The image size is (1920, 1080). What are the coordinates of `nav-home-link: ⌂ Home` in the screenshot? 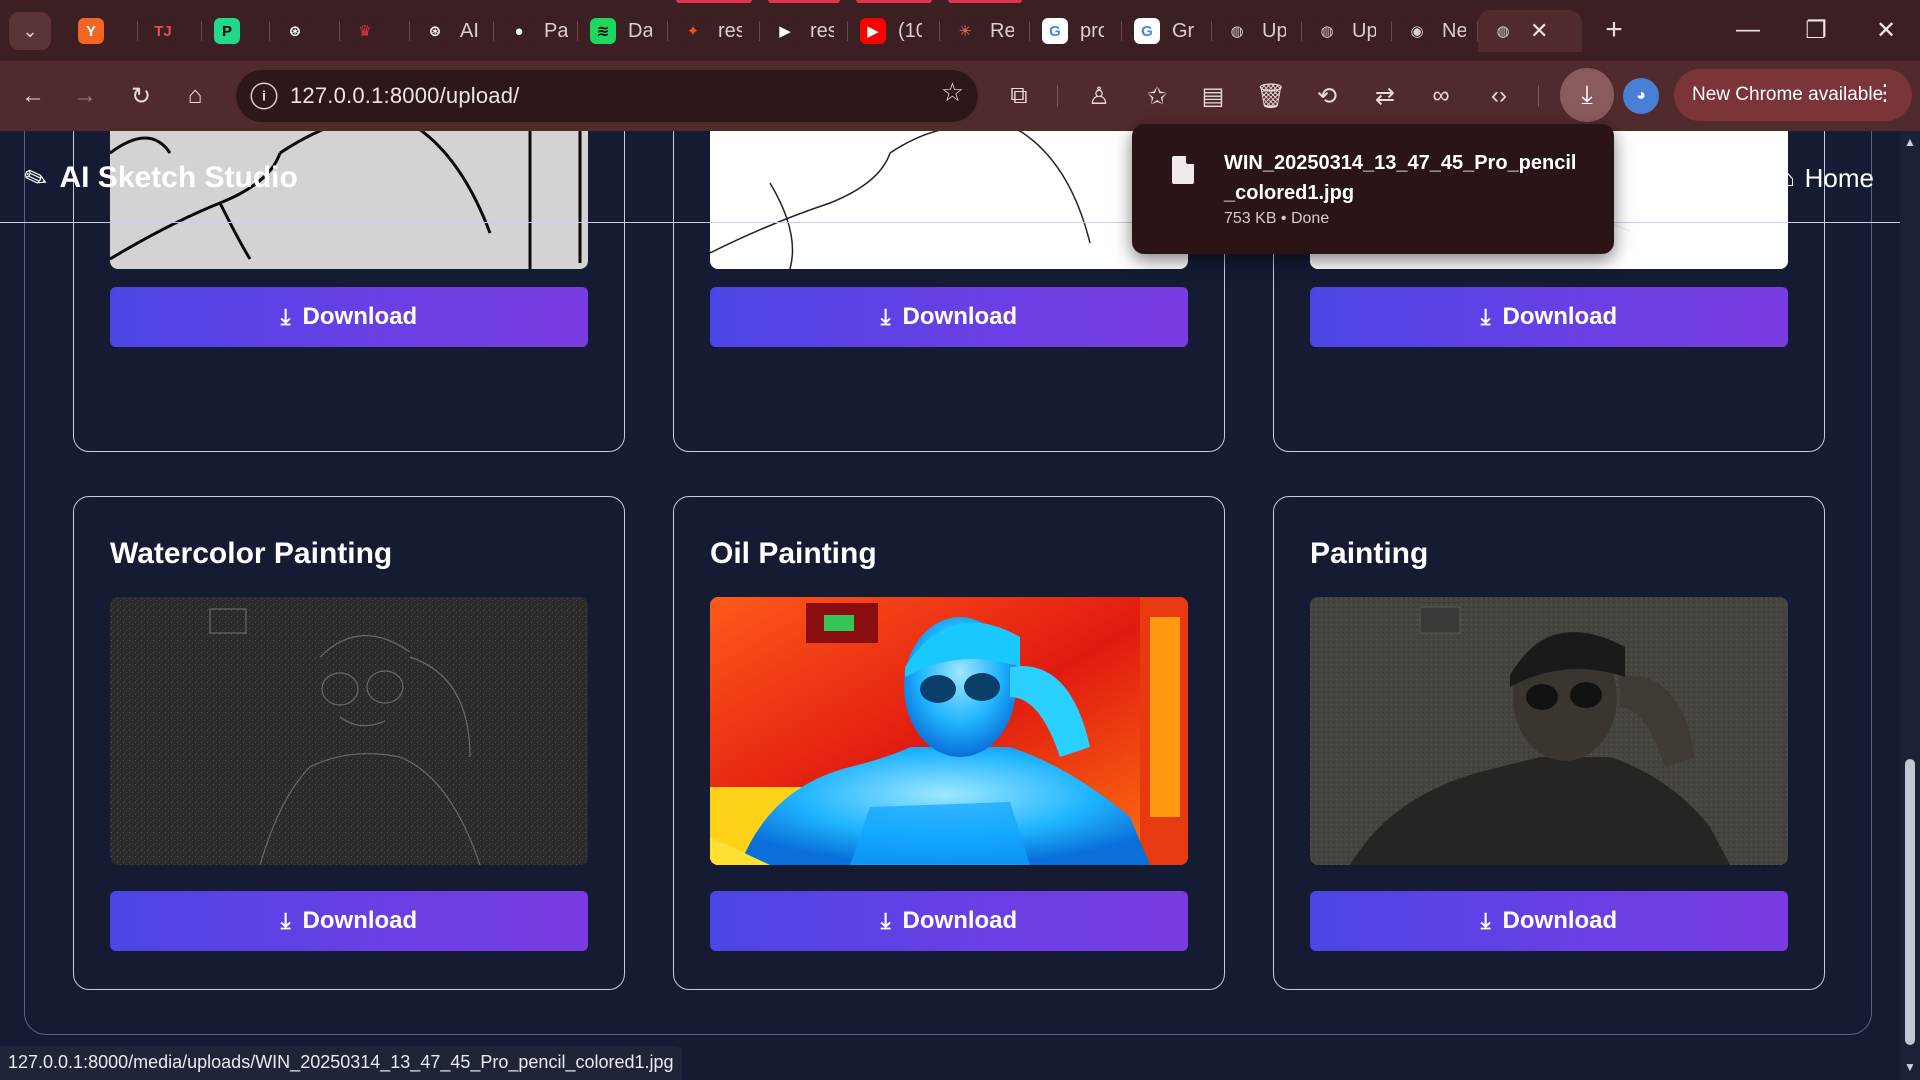 It's located at (1827, 178).